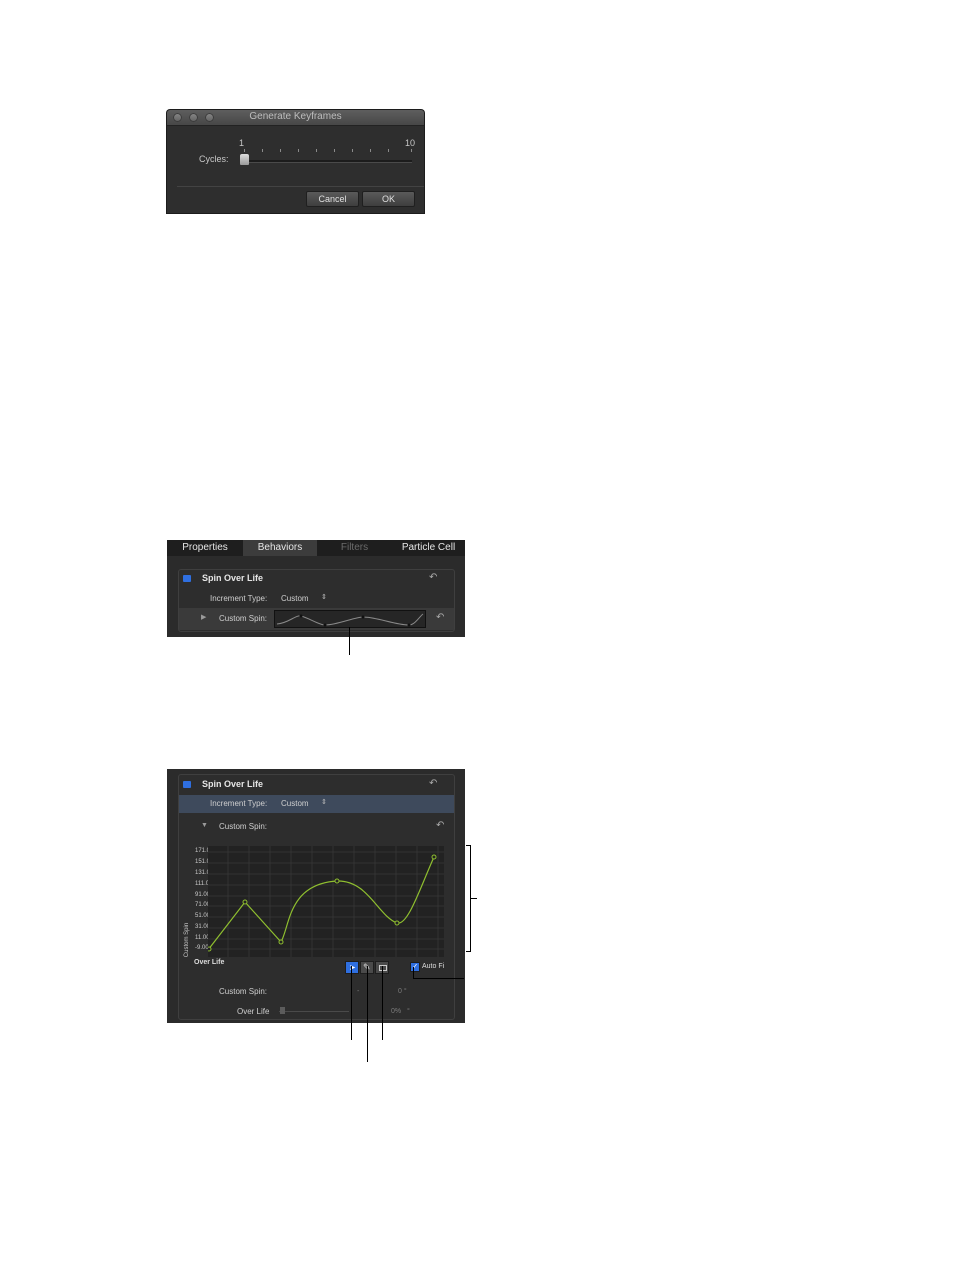  Describe the element at coordinates (280, 548) in the screenshot. I see `tab-behaviors: Behaviors` at that location.